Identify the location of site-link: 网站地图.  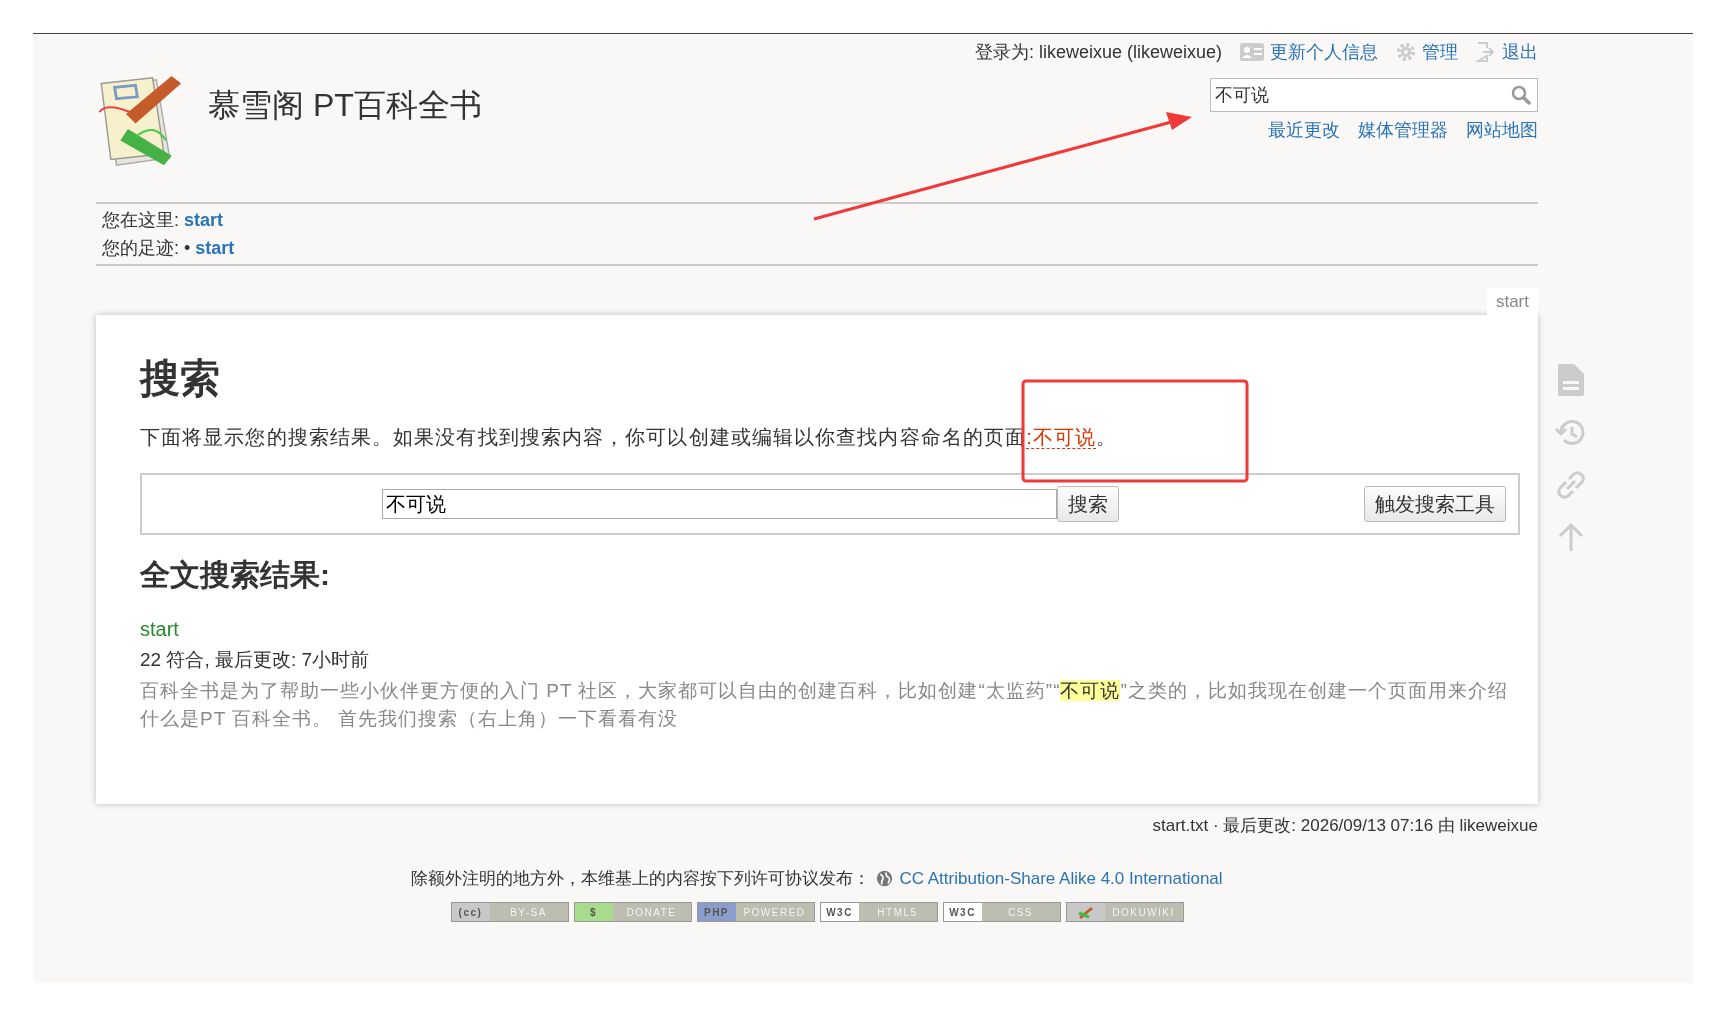
(1502, 130).